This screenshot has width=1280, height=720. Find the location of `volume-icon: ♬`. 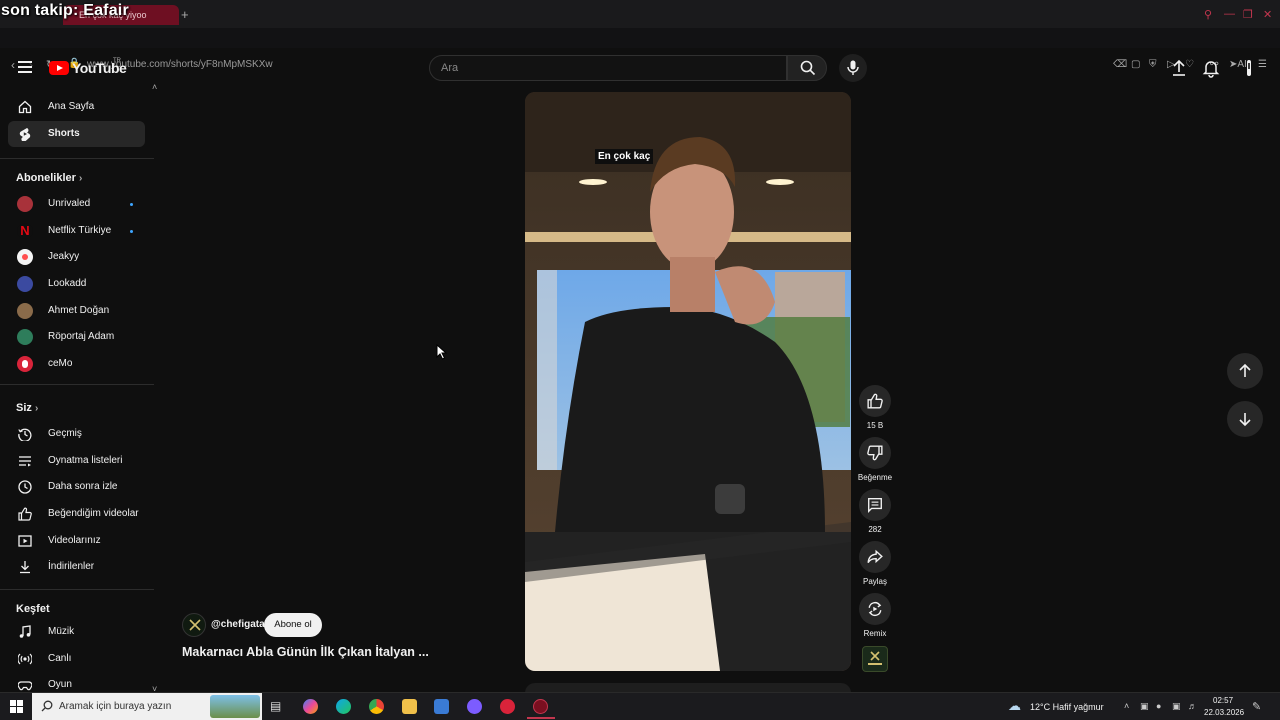

volume-icon: ♬ is located at coordinates (1192, 706).